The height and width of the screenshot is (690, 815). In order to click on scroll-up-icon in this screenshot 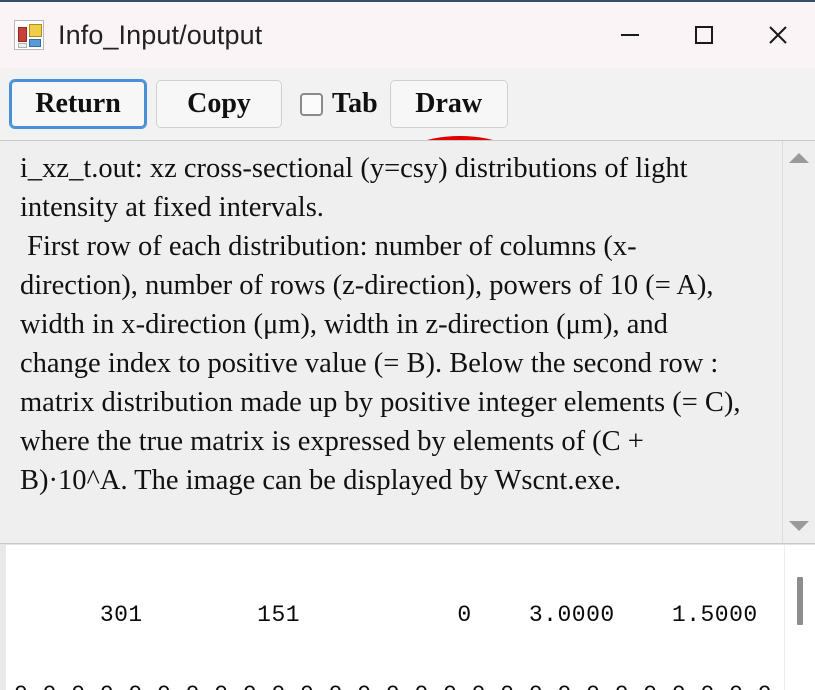, I will do `click(799, 158)`.